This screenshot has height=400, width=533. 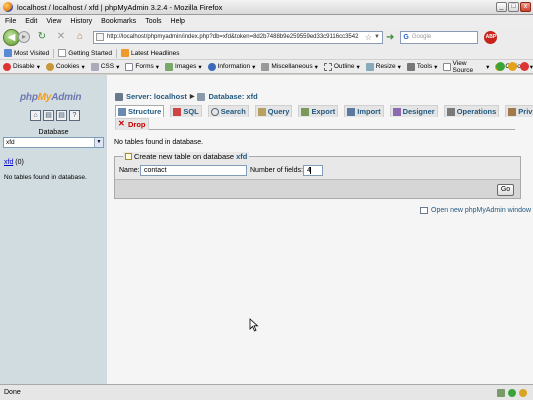 I want to click on wd-label: Information, so click(x=234, y=66).